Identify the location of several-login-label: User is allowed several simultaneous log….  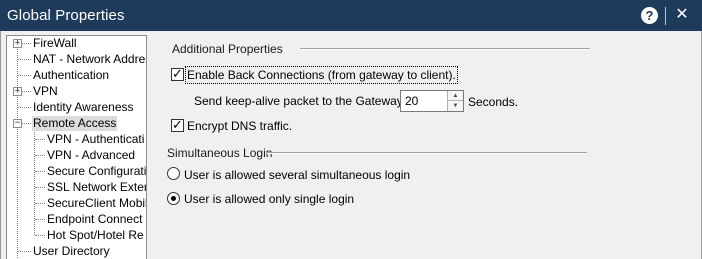
(297, 175).